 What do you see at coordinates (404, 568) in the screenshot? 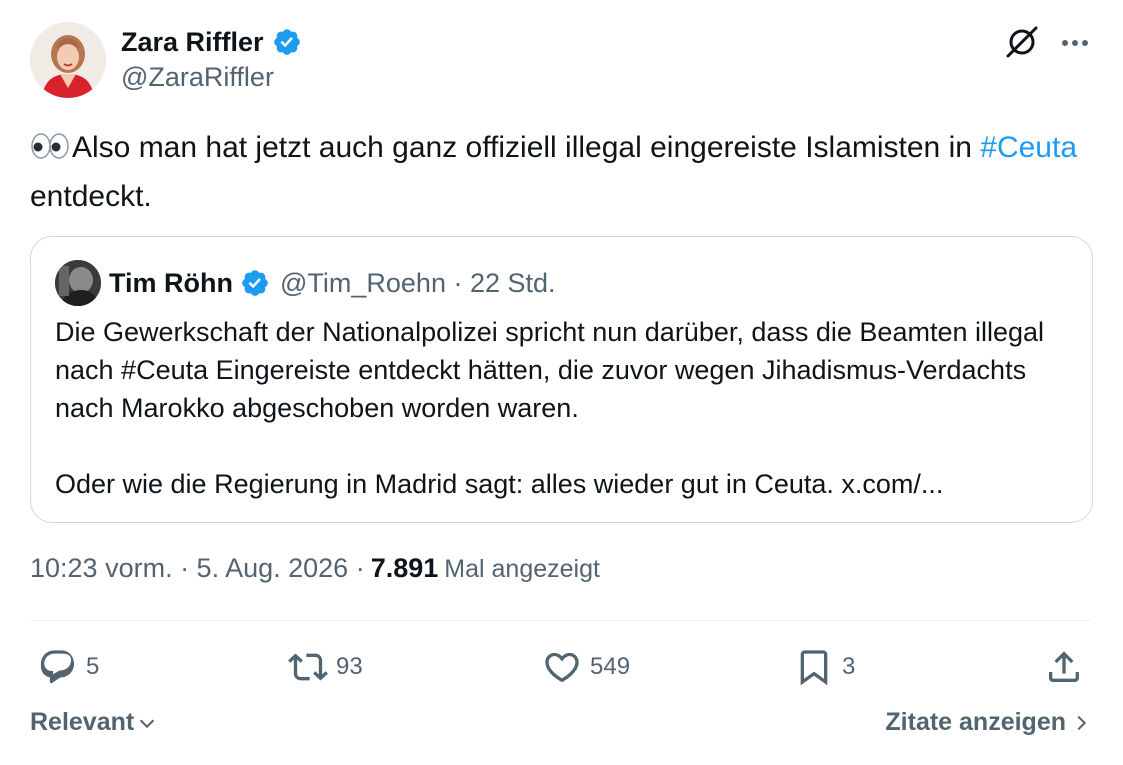
I see `views-count: 7.891` at bounding box center [404, 568].